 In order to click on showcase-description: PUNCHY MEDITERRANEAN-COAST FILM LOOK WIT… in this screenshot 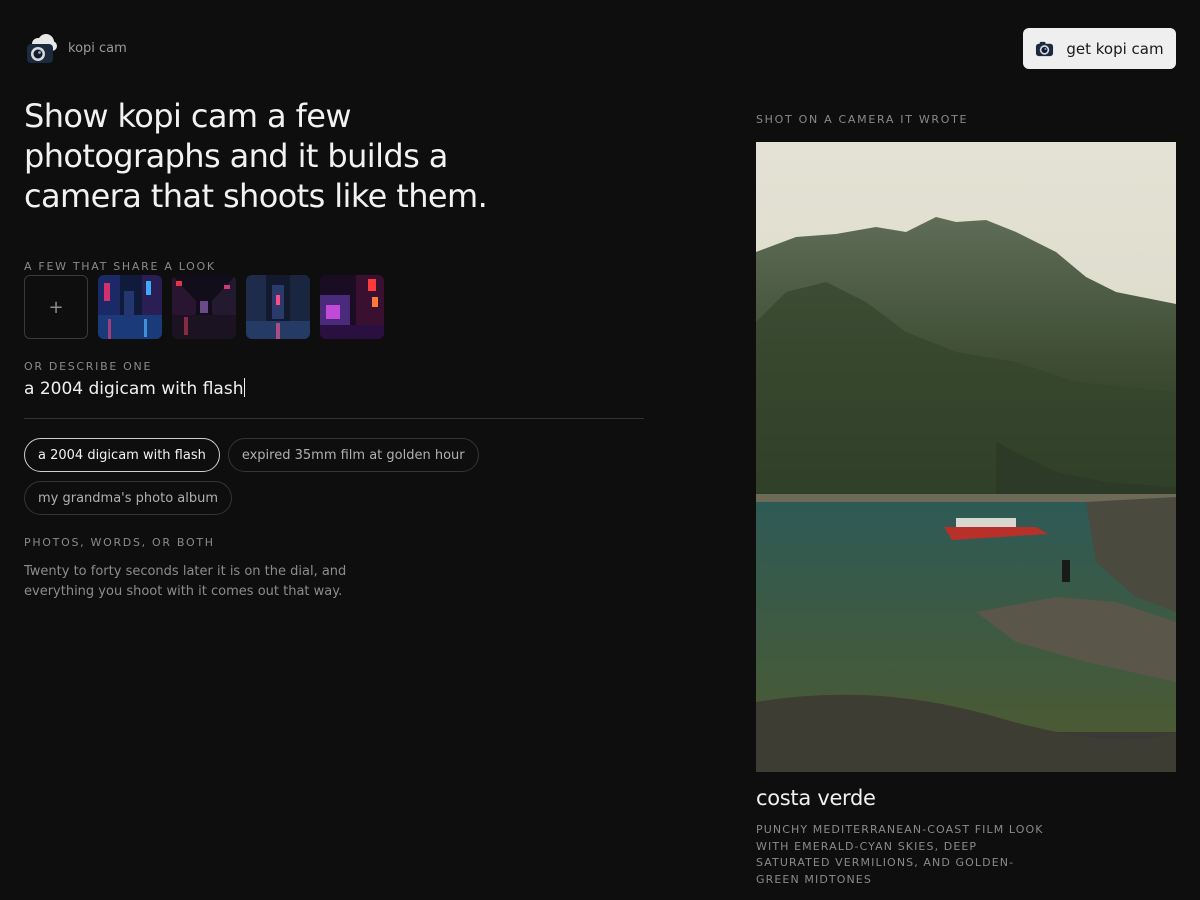, I will do `click(900, 854)`.